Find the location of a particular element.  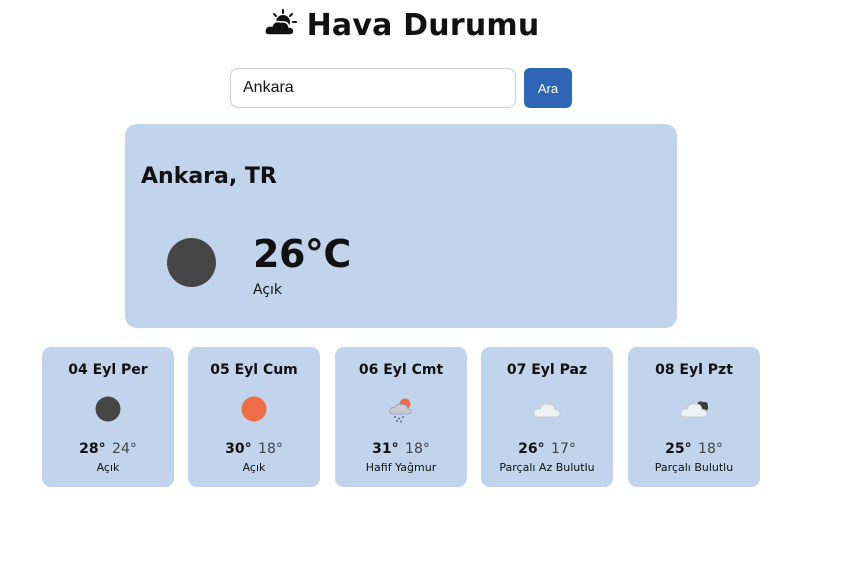

forecast-day: 05 Eyl Cum is located at coordinates (254, 370).